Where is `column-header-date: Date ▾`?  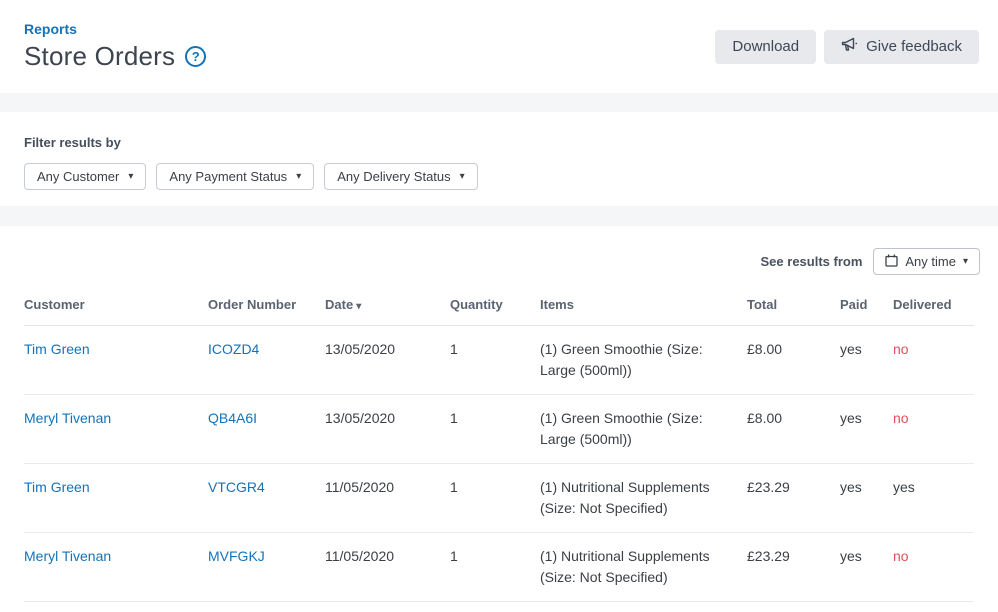 column-header-date: Date ▾ is located at coordinates (387, 308).